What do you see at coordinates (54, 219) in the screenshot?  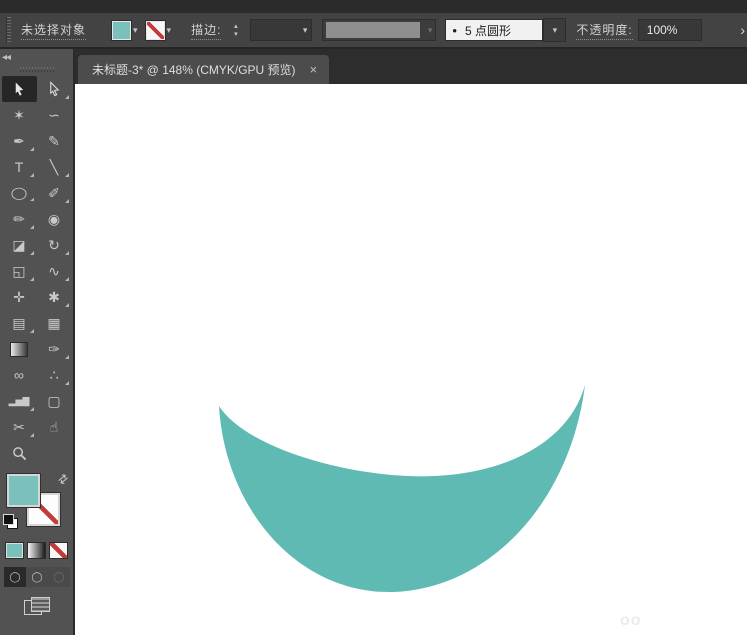 I see `tool-blob-brush: ◉` at bounding box center [54, 219].